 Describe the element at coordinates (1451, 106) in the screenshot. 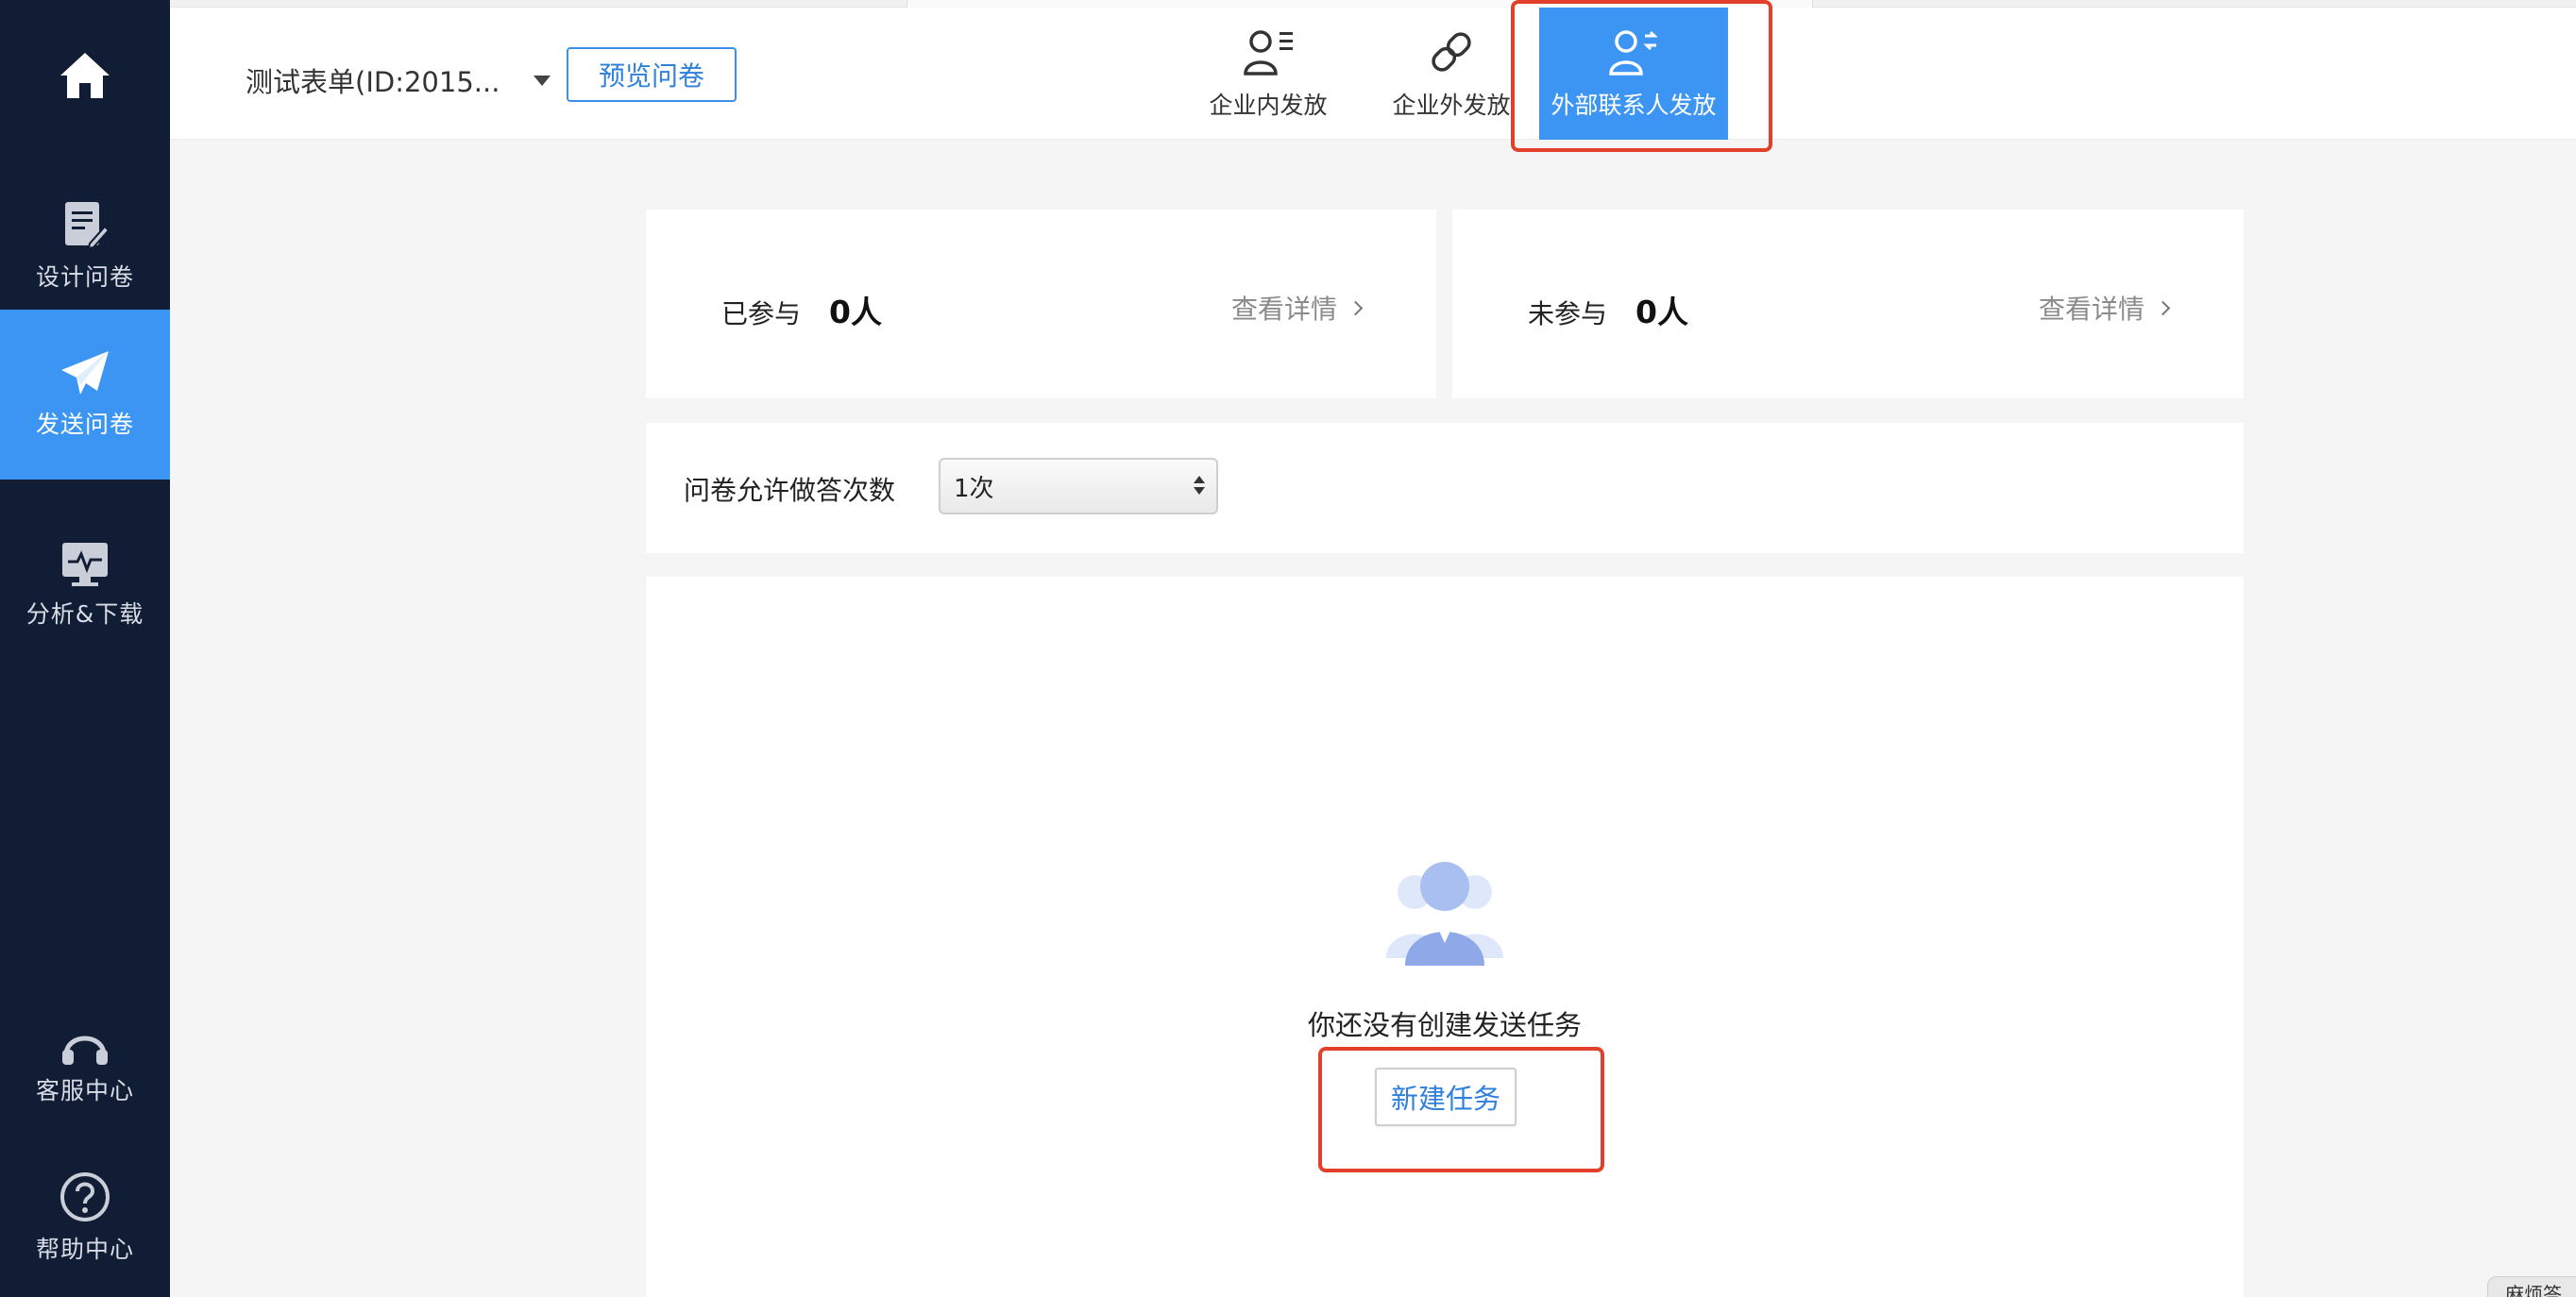

I see `tab-label: 企业外发放` at that location.